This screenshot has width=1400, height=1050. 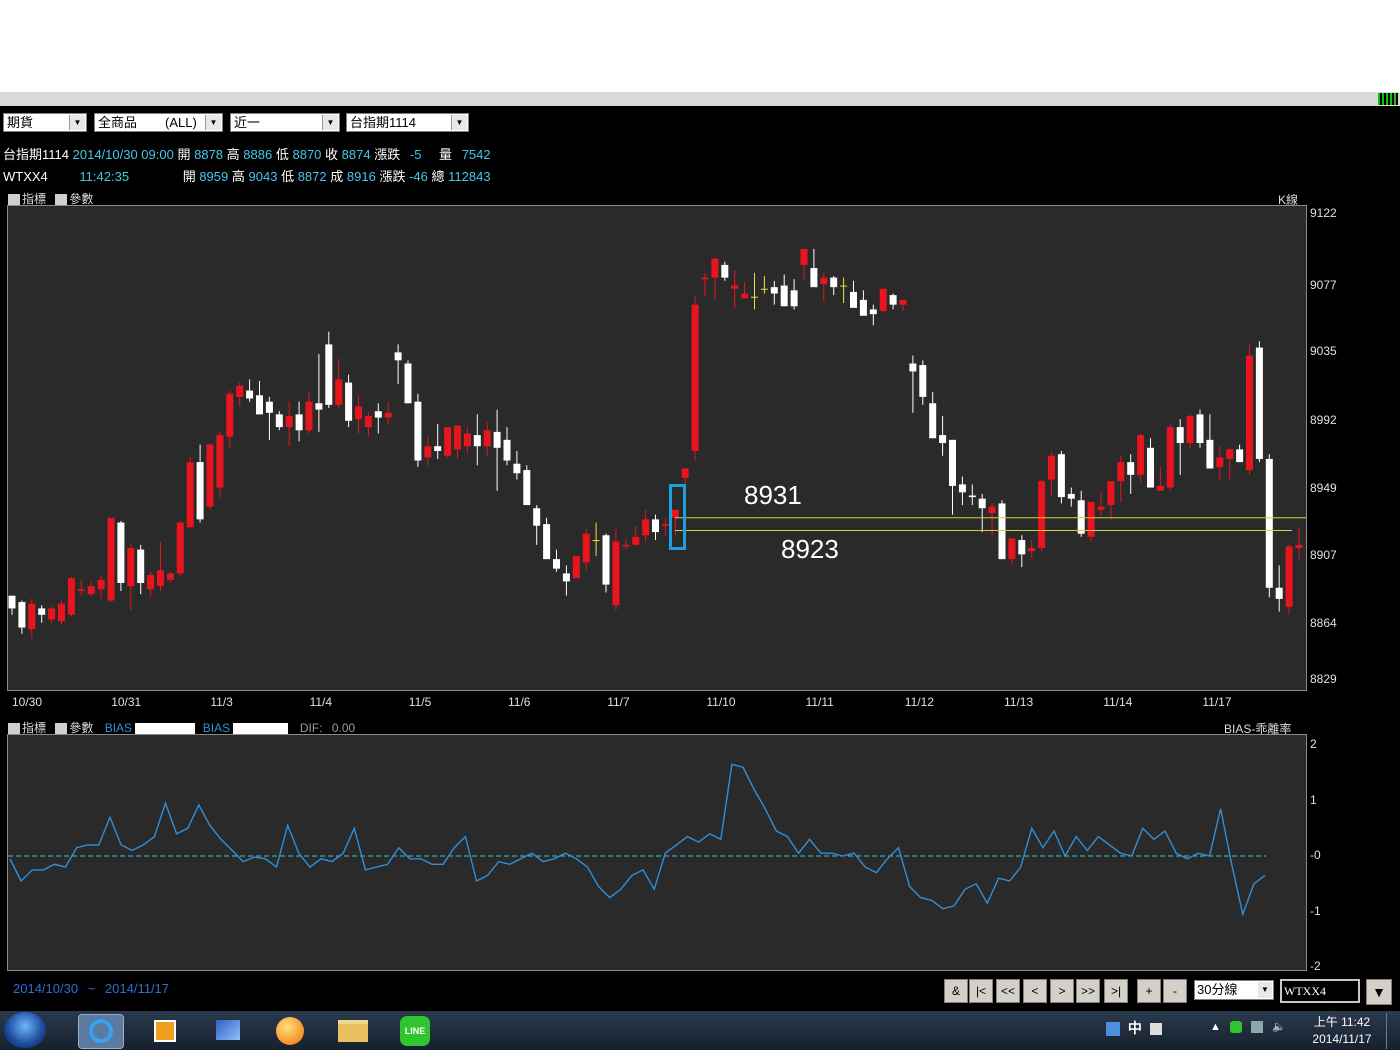 I want to click on internet-explorer-icon, so click(x=101, y=1031).